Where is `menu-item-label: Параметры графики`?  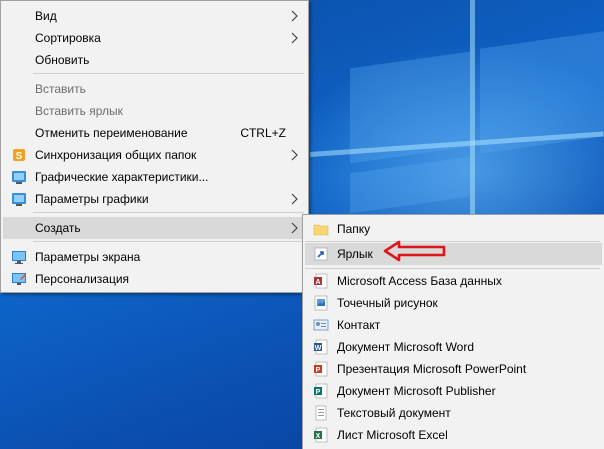
menu-item-label: Параметры графики is located at coordinates (92, 199).